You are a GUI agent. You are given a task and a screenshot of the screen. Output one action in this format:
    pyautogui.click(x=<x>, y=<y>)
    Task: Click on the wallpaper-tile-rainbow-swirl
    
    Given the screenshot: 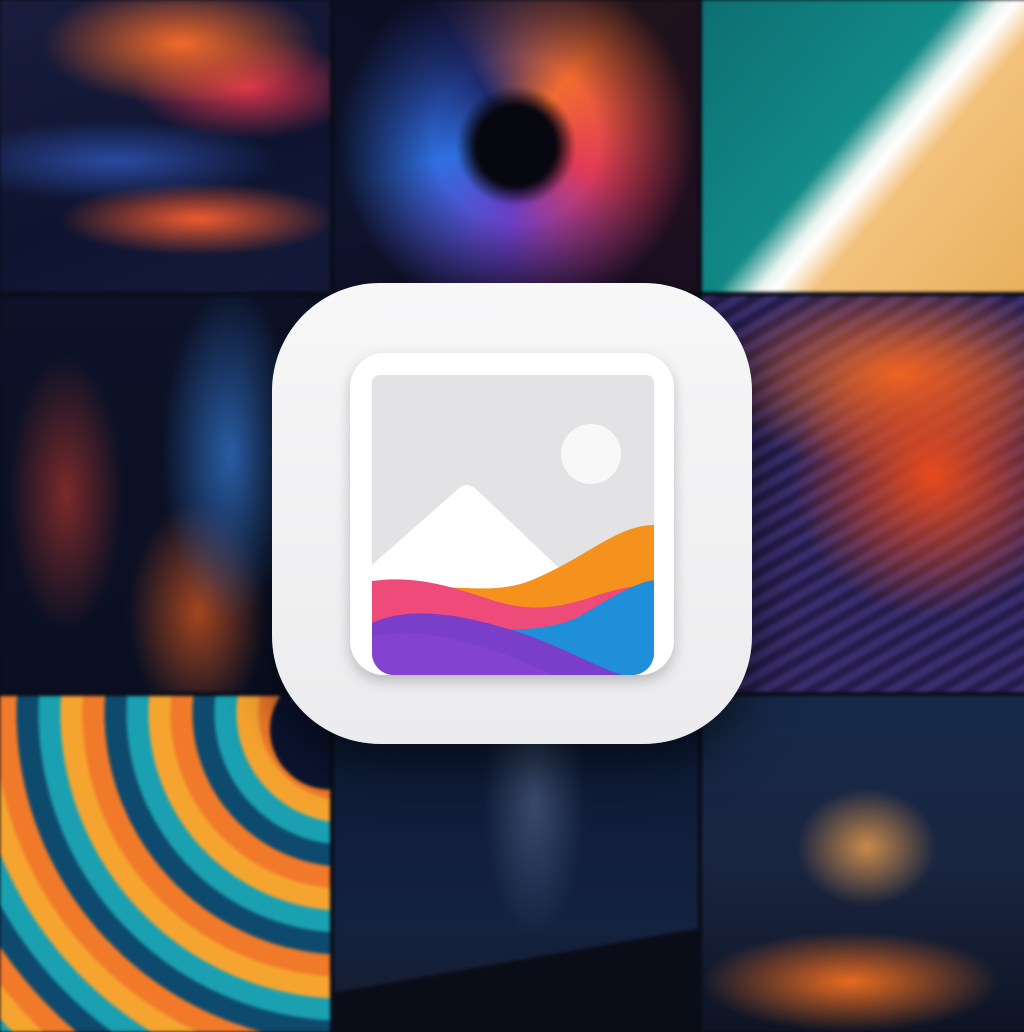 What is the action you would take?
    pyautogui.click(x=165, y=864)
    